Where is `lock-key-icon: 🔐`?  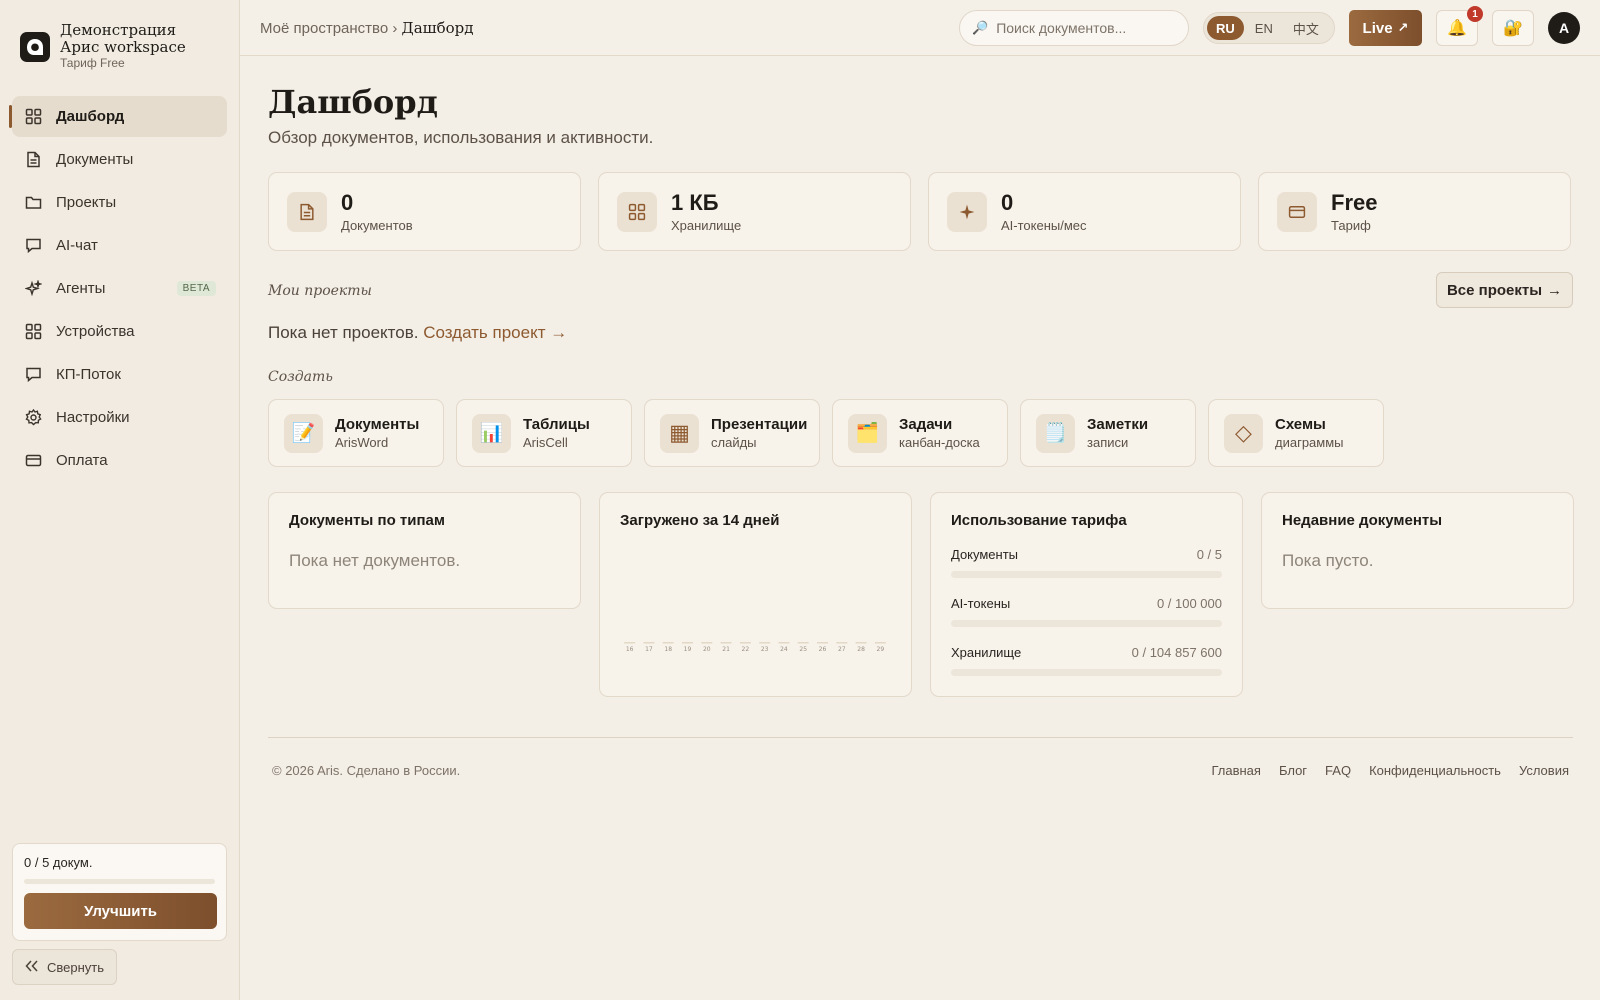 lock-key-icon: 🔐 is located at coordinates (1513, 28).